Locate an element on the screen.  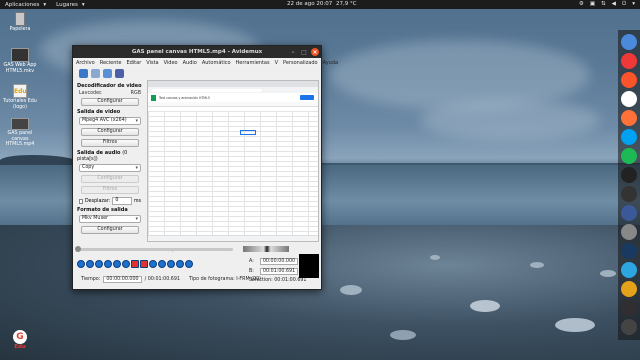
marker-b-value: 00:01:00.691 is located at coordinates (279, 271).